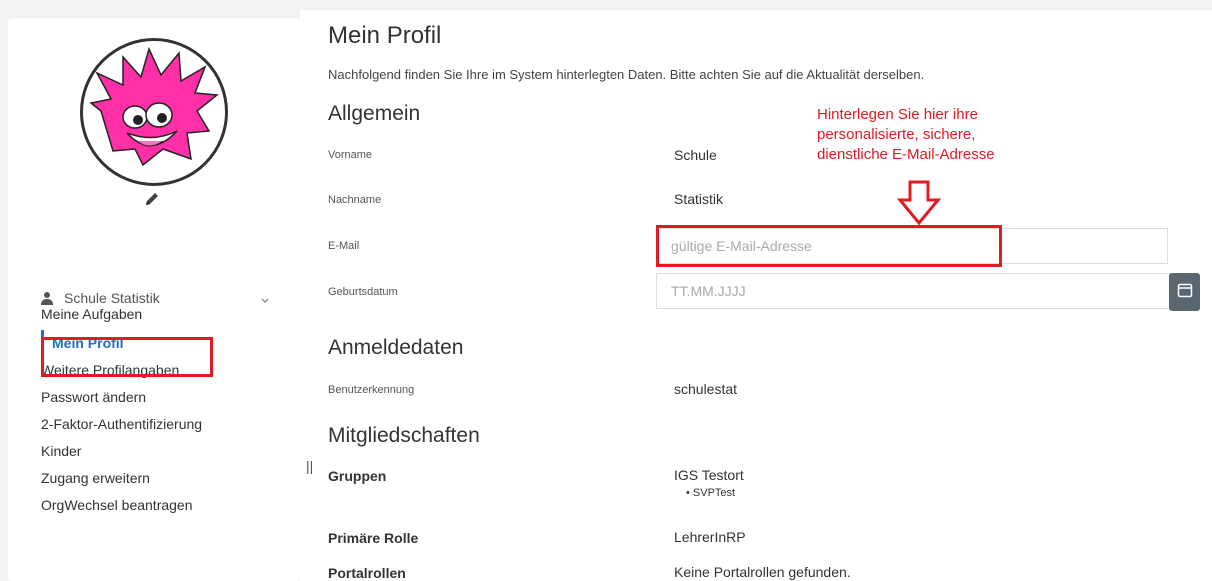 The height and width of the screenshot is (581, 1212). I want to click on avatar, so click(154, 112).